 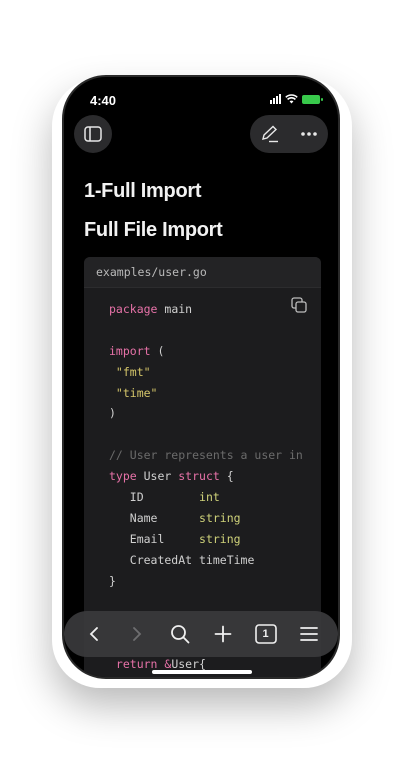 What do you see at coordinates (226, 476) in the screenshot?
I see `code-token: {` at bounding box center [226, 476].